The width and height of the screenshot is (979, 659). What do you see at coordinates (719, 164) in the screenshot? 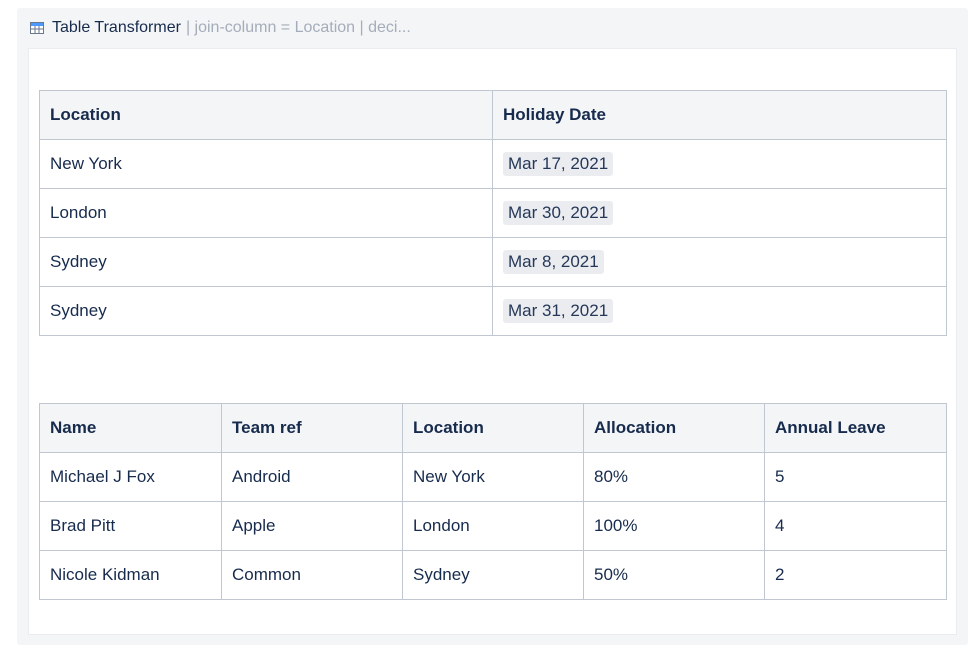
I see `table-cell: Mar 17, 2021` at bounding box center [719, 164].